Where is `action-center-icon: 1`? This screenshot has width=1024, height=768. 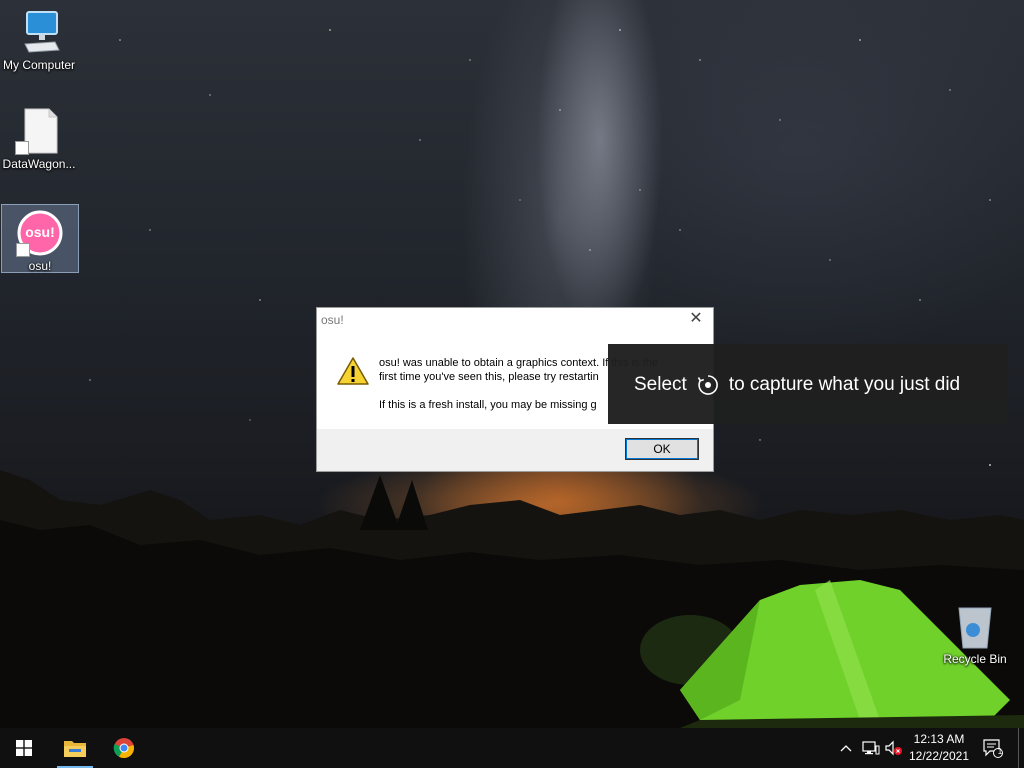
action-center-icon: 1 is located at coordinates (993, 748).